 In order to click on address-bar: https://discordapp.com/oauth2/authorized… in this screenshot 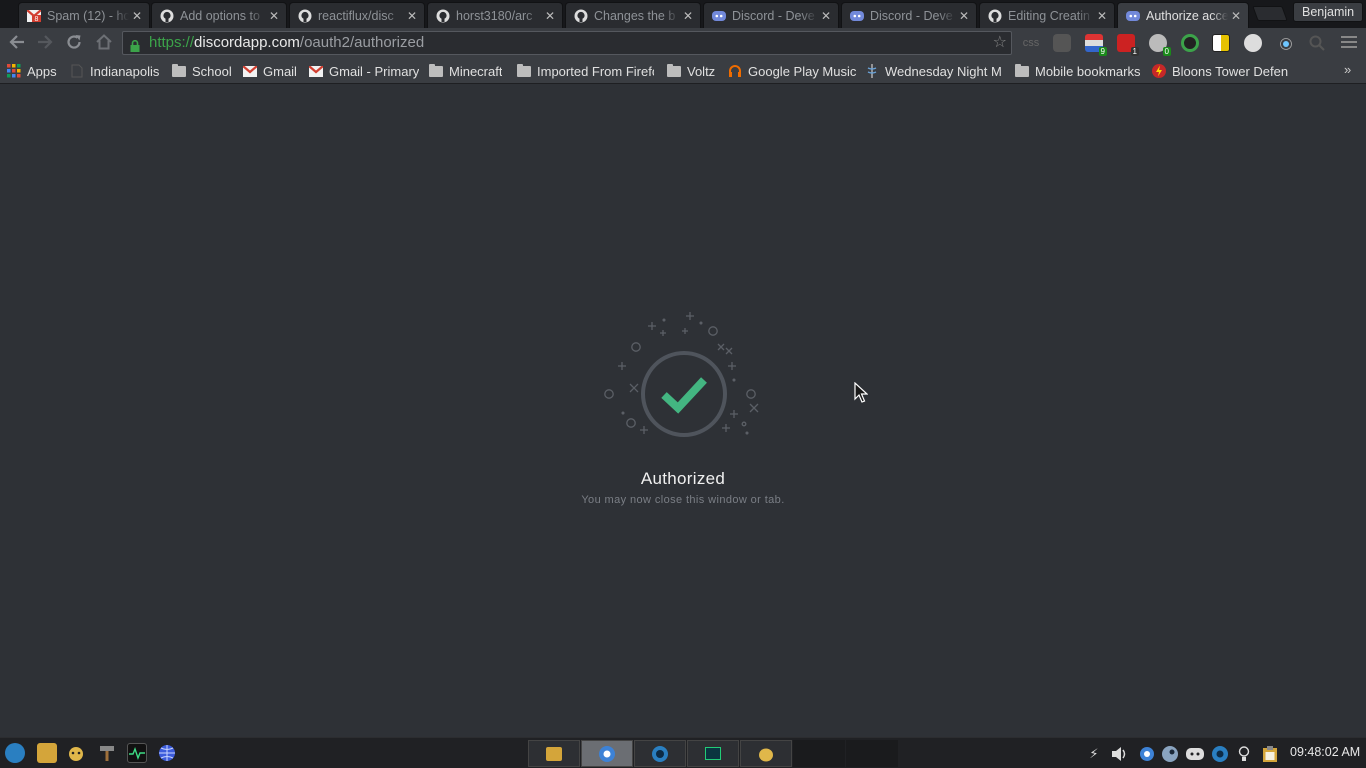, I will do `click(567, 43)`.